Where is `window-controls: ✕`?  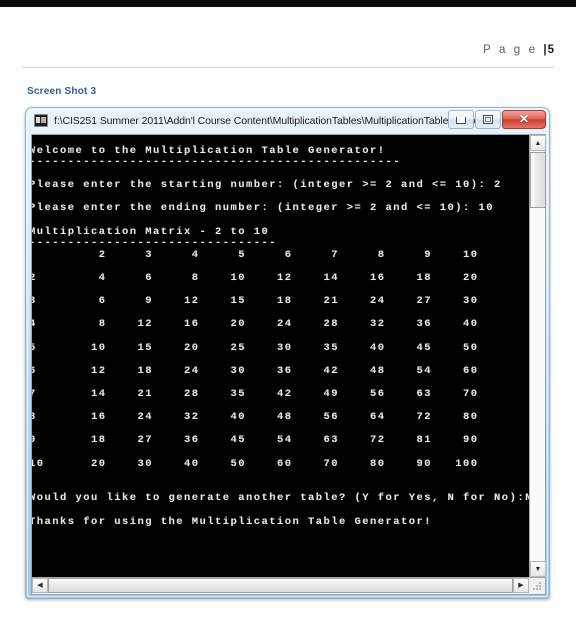
window-controls: ✕ is located at coordinates (496, 119).